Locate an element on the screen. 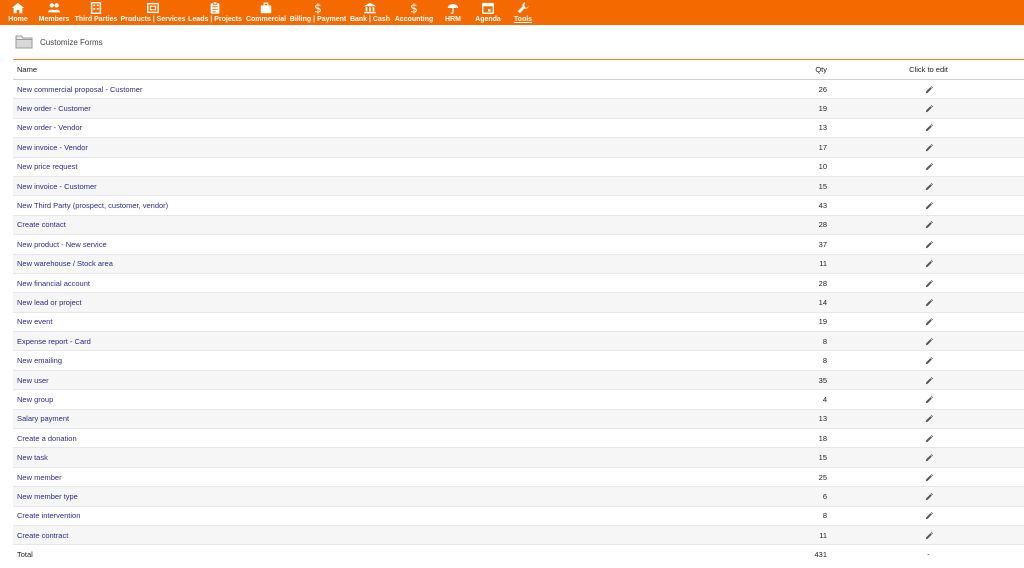  form-name-link: New member is located at coordinates (39, 477).